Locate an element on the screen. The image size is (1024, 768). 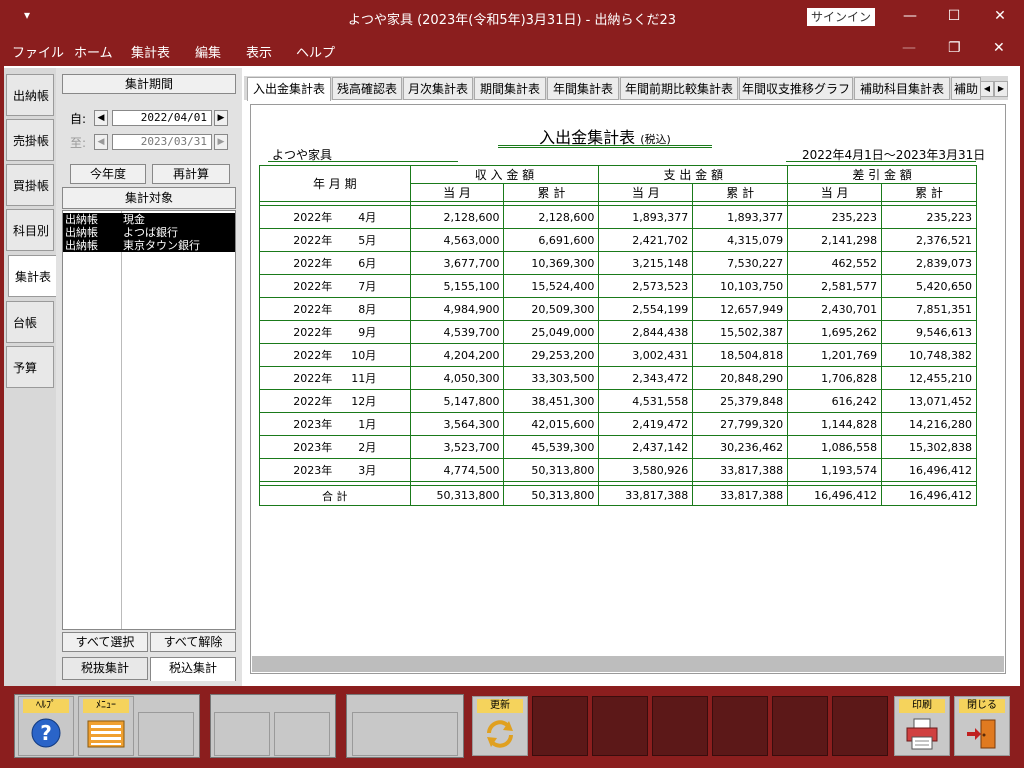
menu-help: ヘルプ is located at coordinates (315, 51).